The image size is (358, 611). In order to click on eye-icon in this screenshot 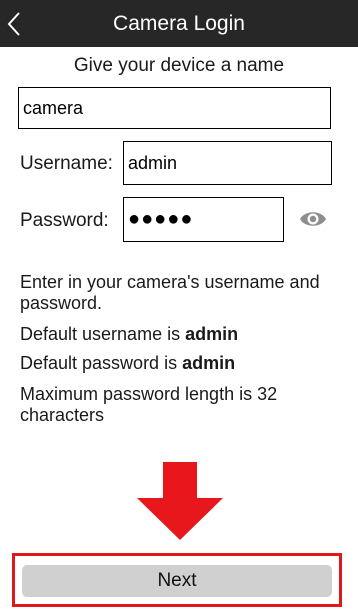, I will do `click(313, 219)`.